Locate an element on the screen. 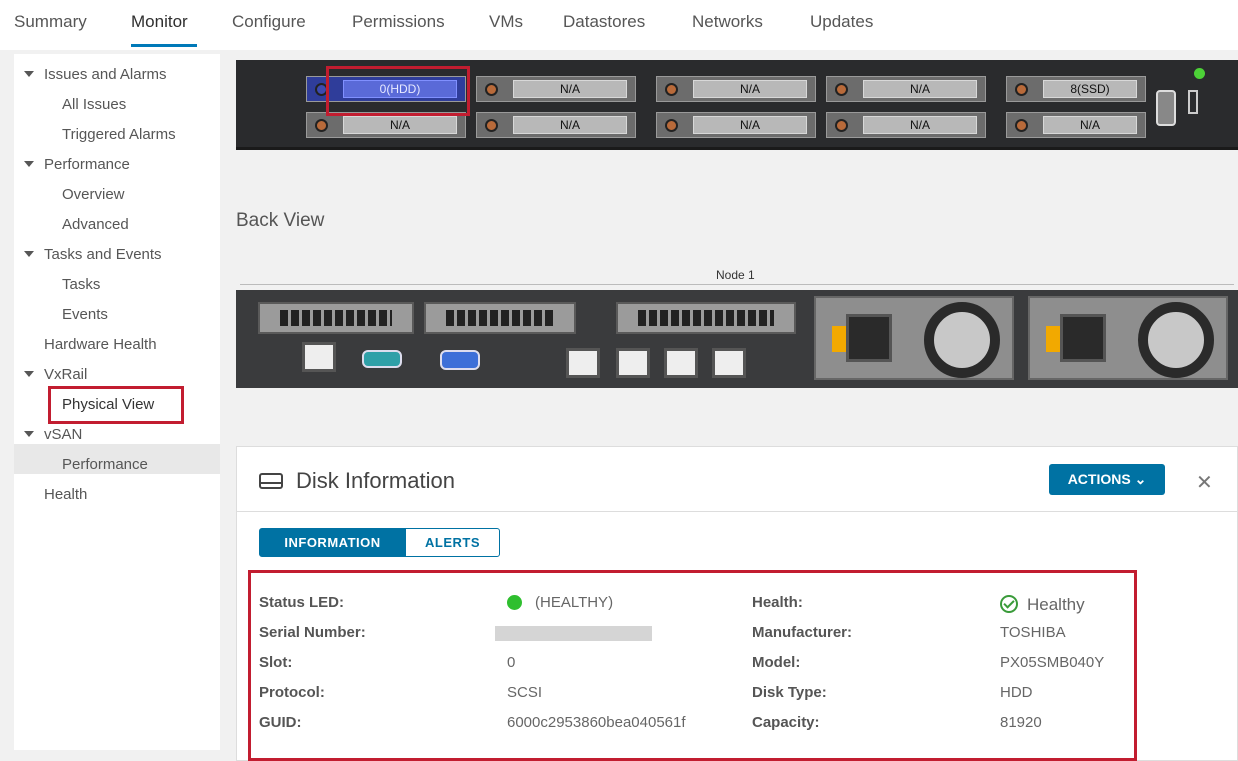  disk-slot-bottom-2: N/A is located at coordinates (556, 125).